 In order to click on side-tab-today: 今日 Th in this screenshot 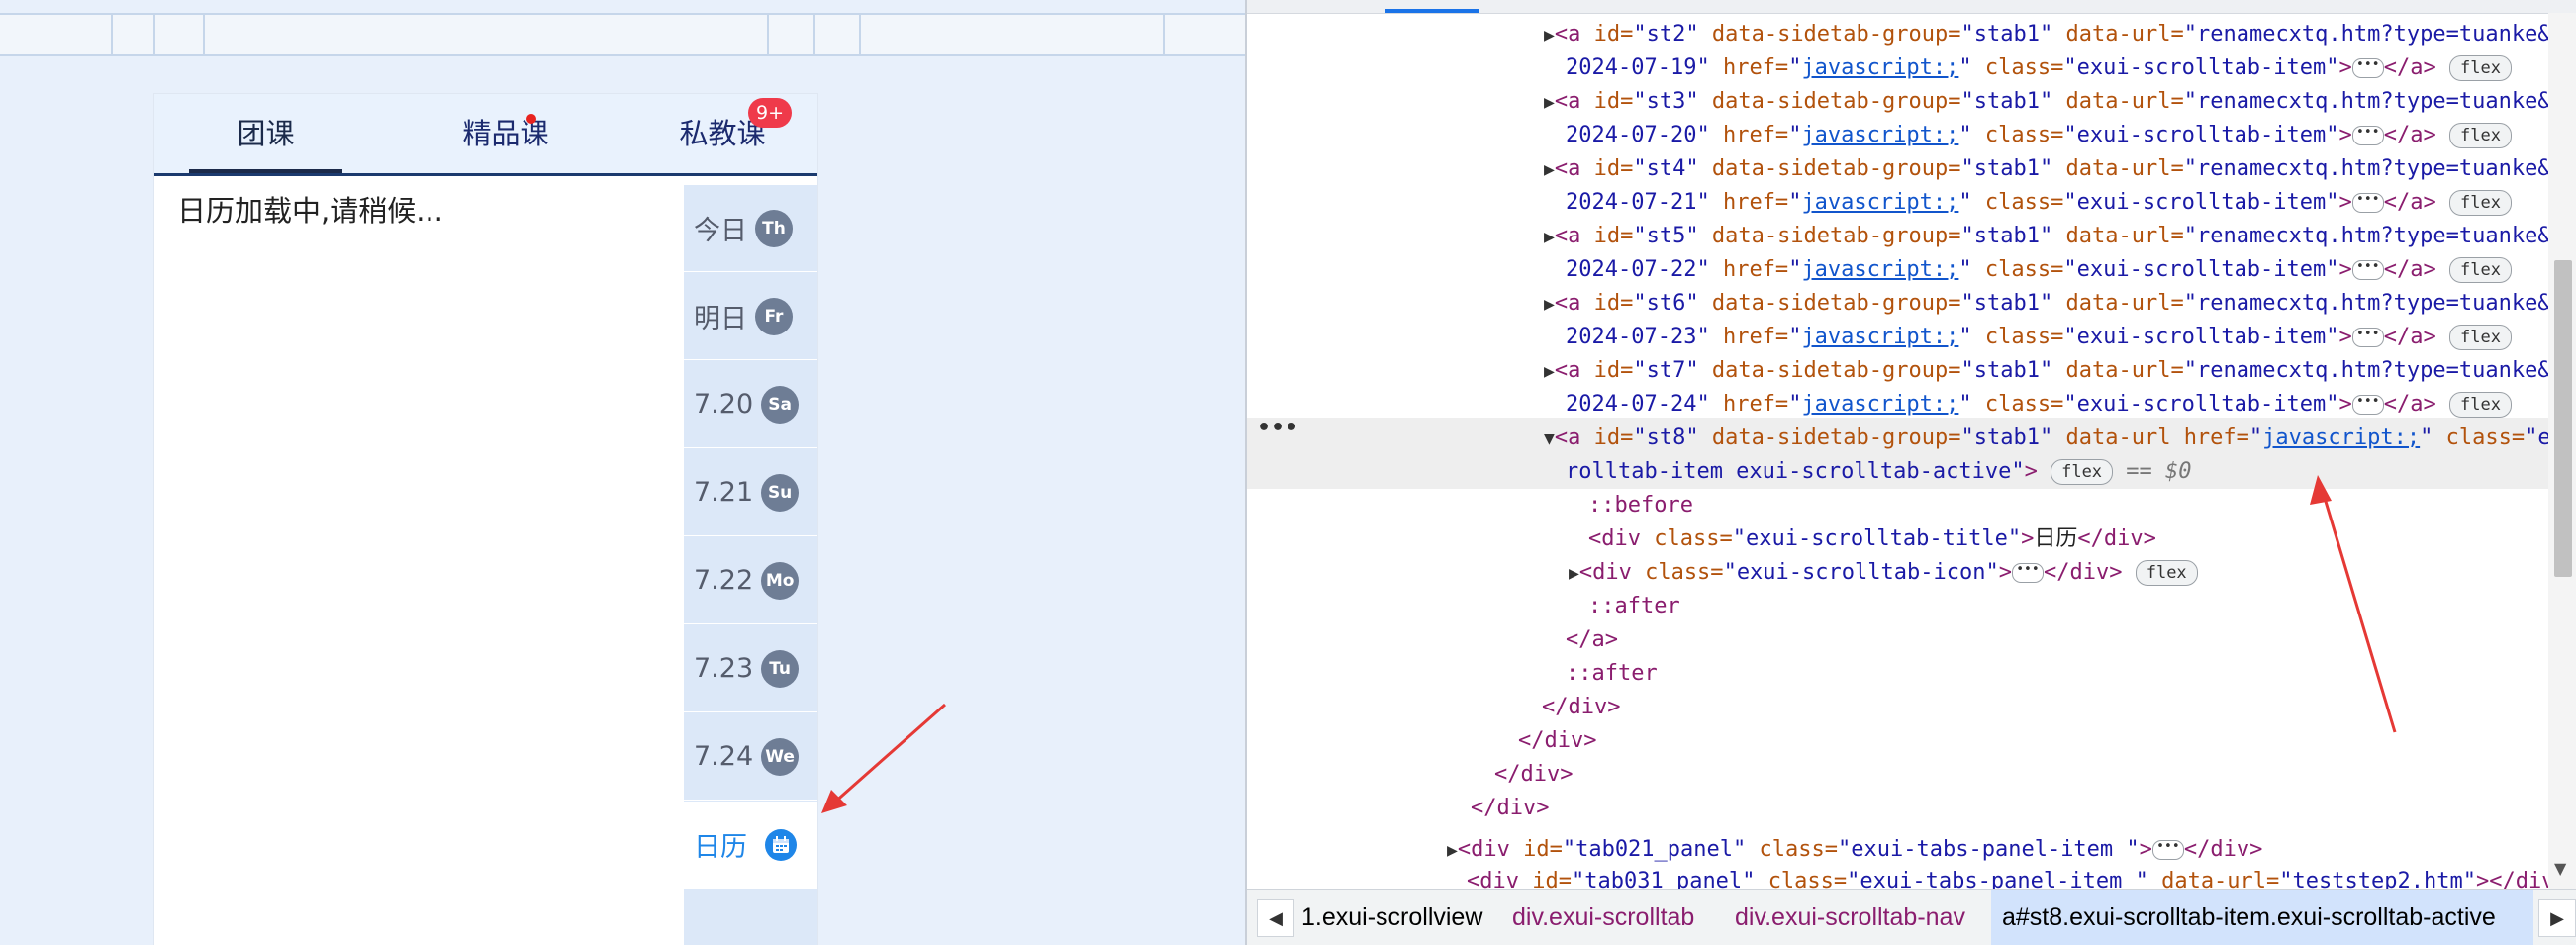, I will do `click(750, 229)`.